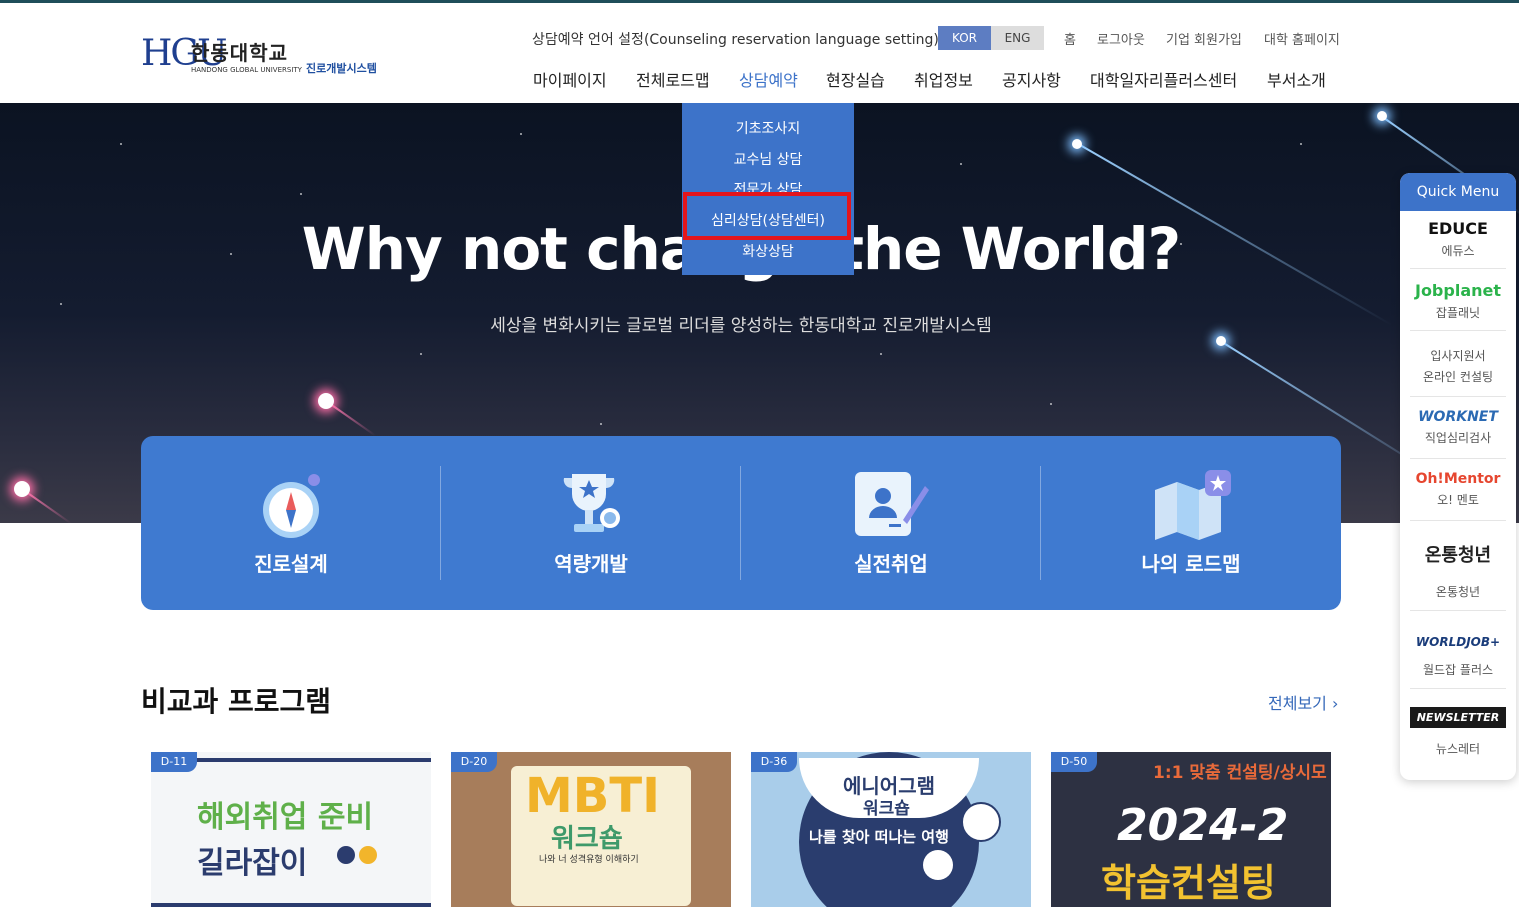 The image size is (1519, 915). What do you see at coordinates (768, 79) in the screenshot?
I see `nav-counseling: 상담예약` at bounding box center [768, 79].